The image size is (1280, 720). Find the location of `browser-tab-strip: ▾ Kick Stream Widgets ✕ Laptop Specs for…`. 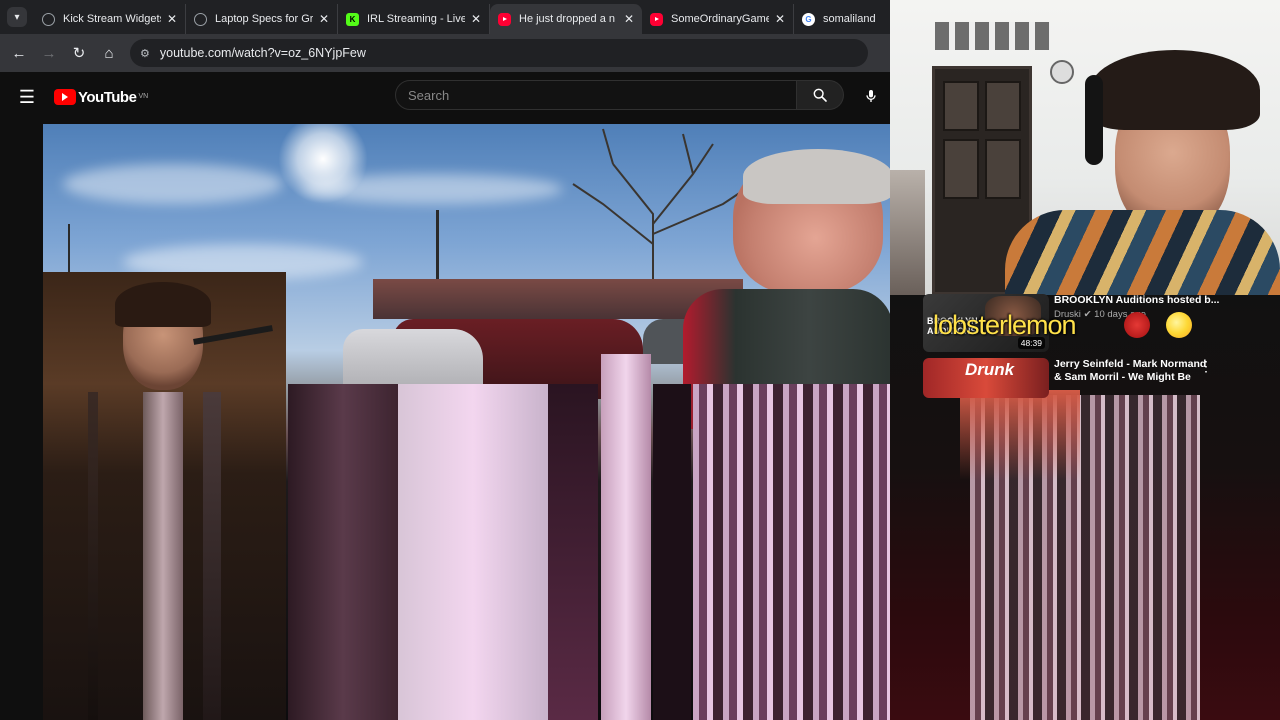

browser-tab-strip: ▾ Kick Stream Widgets ✕ Laptop Specs for… is located at coordinates (445, 17).